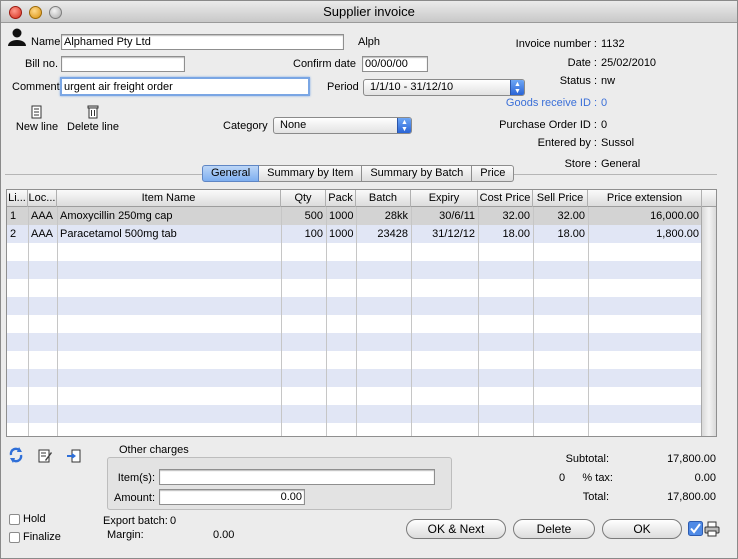 This screenshot has width=738, height=559. What do you see at coordinates (493, 173) in the screenshot?
I see `tab-price: Price` at bounding box center [493, 173].